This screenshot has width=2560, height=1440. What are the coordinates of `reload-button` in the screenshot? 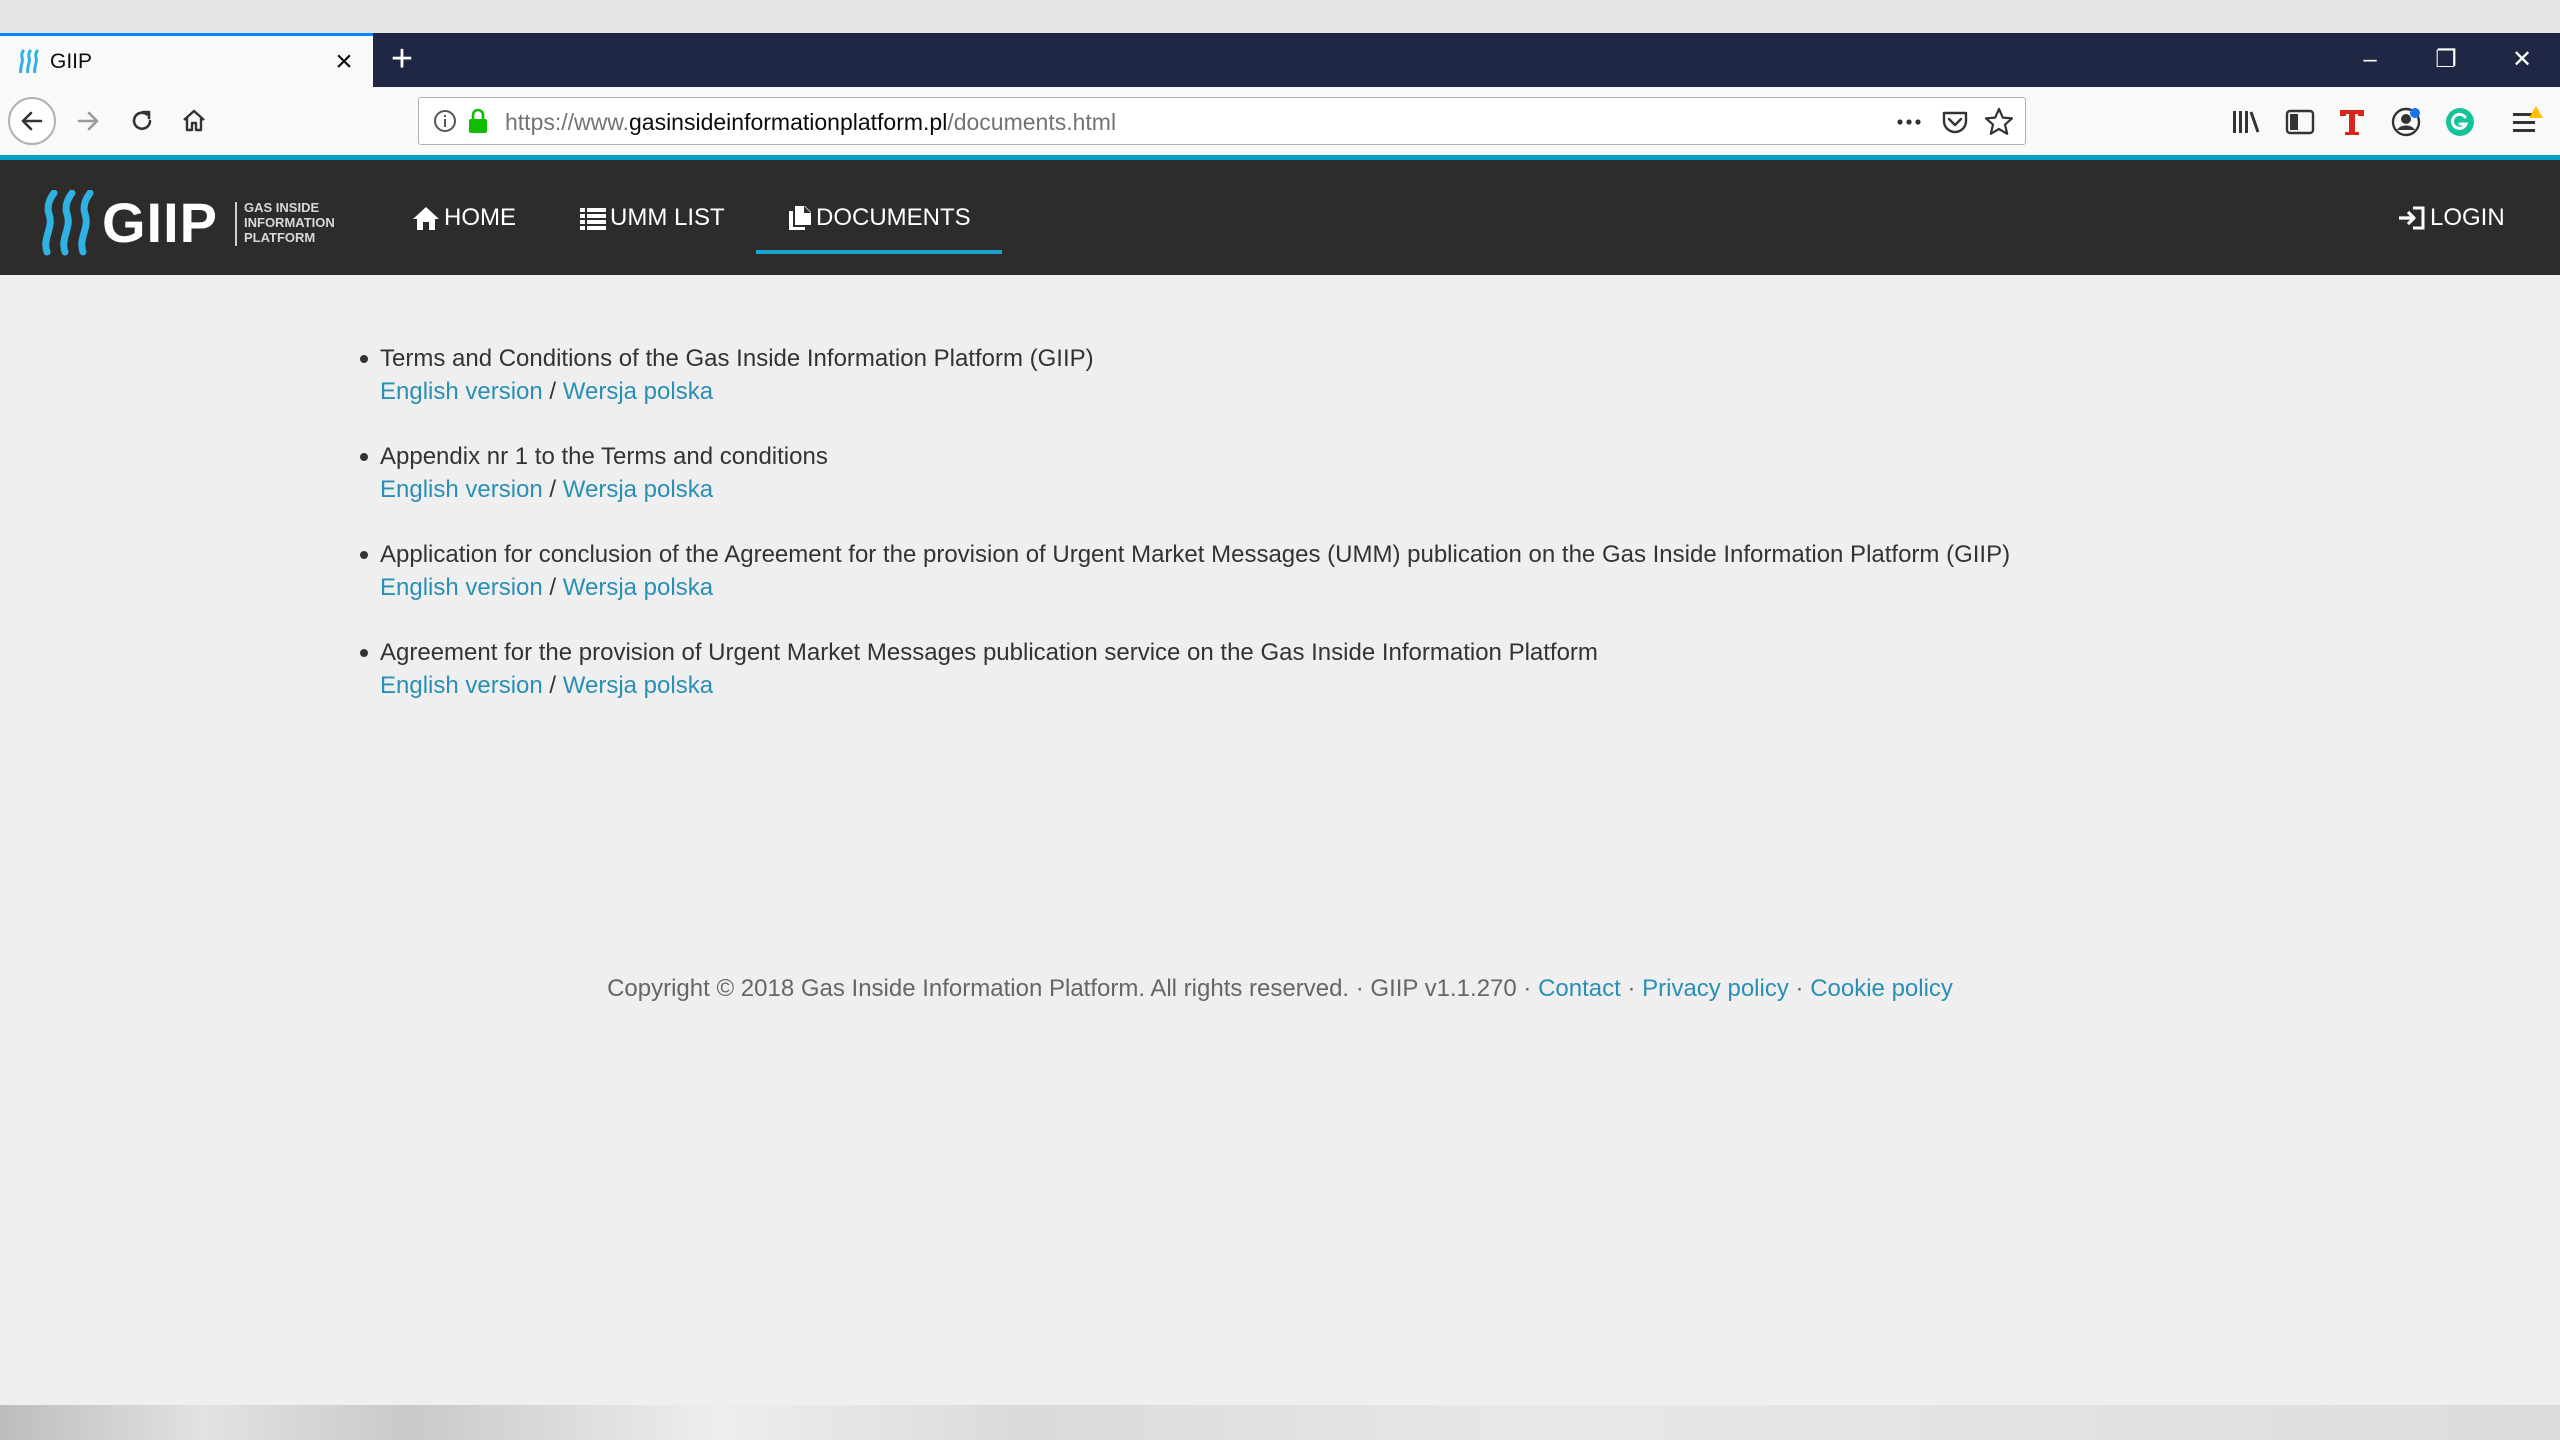 It's located at (142, 121).